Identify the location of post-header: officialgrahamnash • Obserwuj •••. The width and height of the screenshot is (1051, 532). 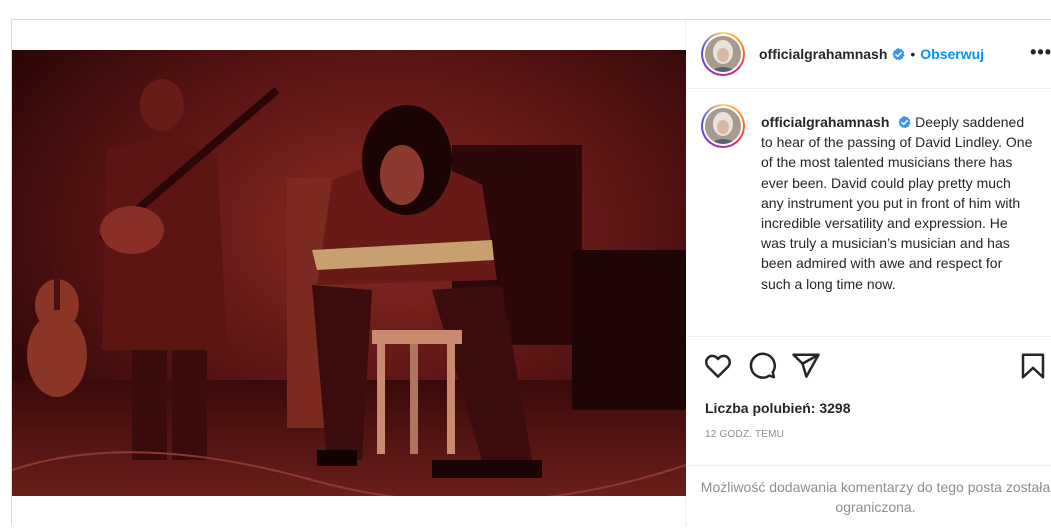
(869, 54).